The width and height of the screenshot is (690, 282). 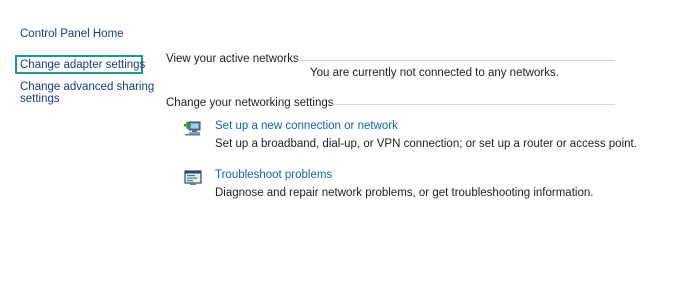 What do you see at coordinates (193, 178) in the screenshot?
I see `troubleshoot-icon` at bounding box center [193, 178].